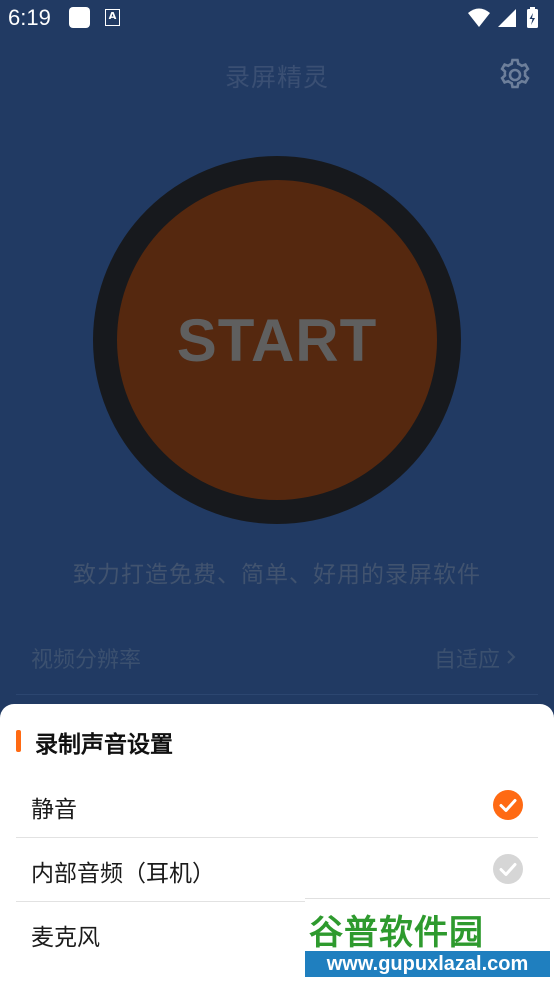 This screenshot has width=554, height=984. What do you see at coordinates (86, 660) in the screenshot?
I see `resolution-label: 视频分辨率` at bounding box center [86, 660].